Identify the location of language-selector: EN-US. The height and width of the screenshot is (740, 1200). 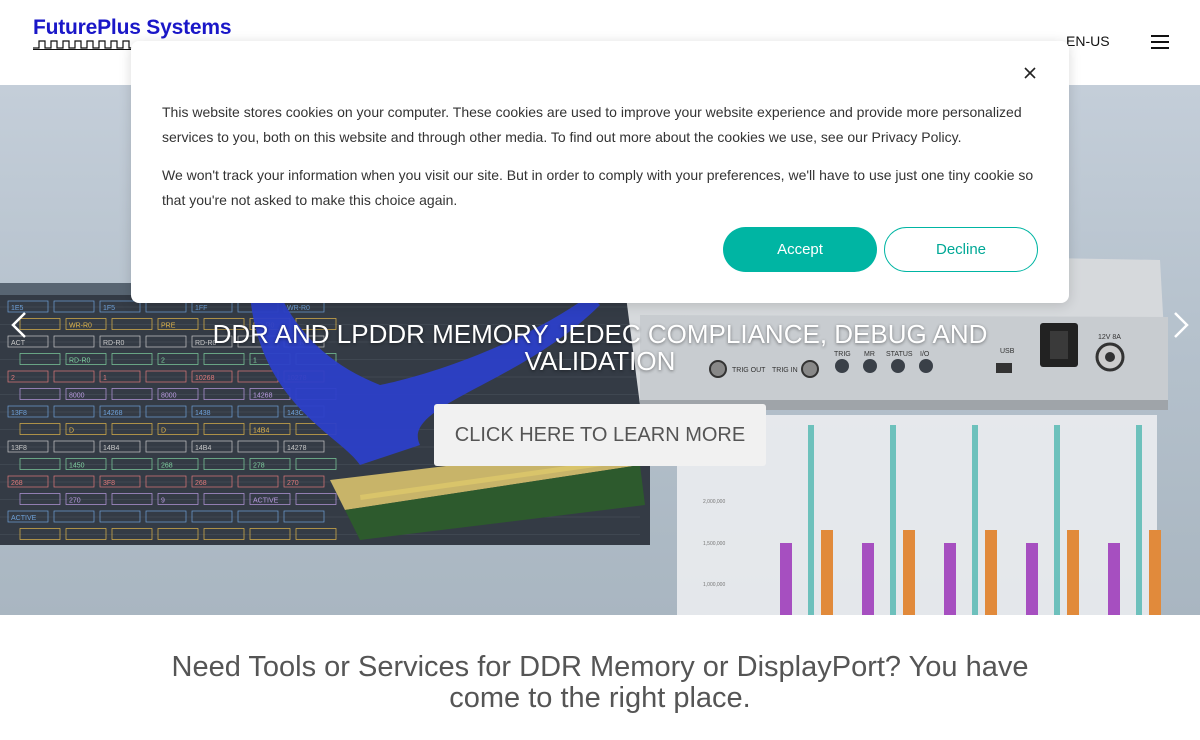
(1088, 41).